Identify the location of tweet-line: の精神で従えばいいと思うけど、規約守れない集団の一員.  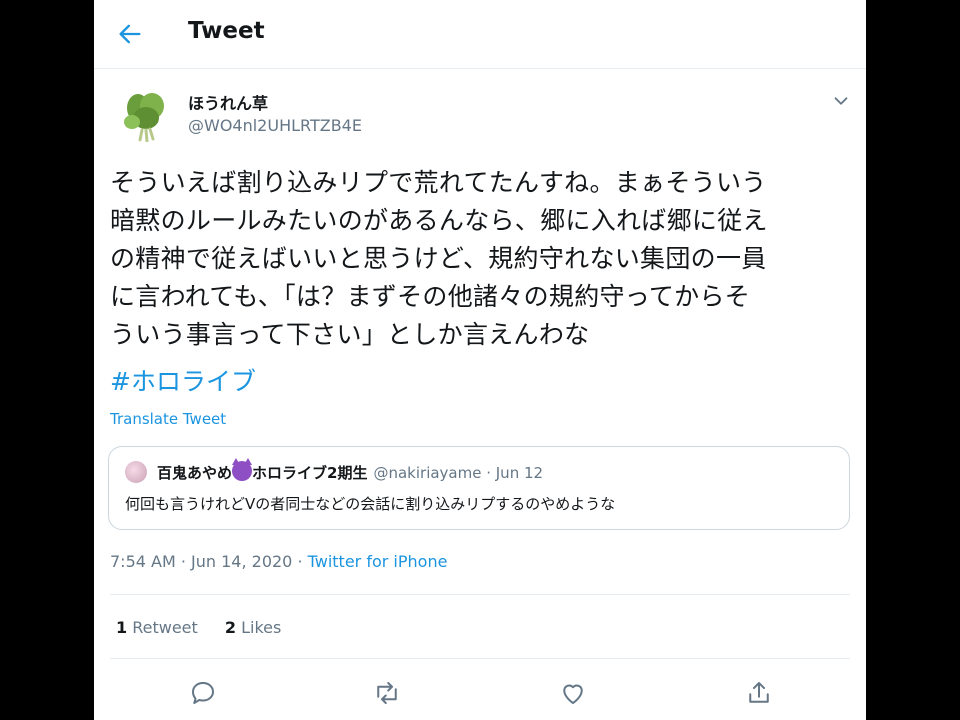
(438, 258).